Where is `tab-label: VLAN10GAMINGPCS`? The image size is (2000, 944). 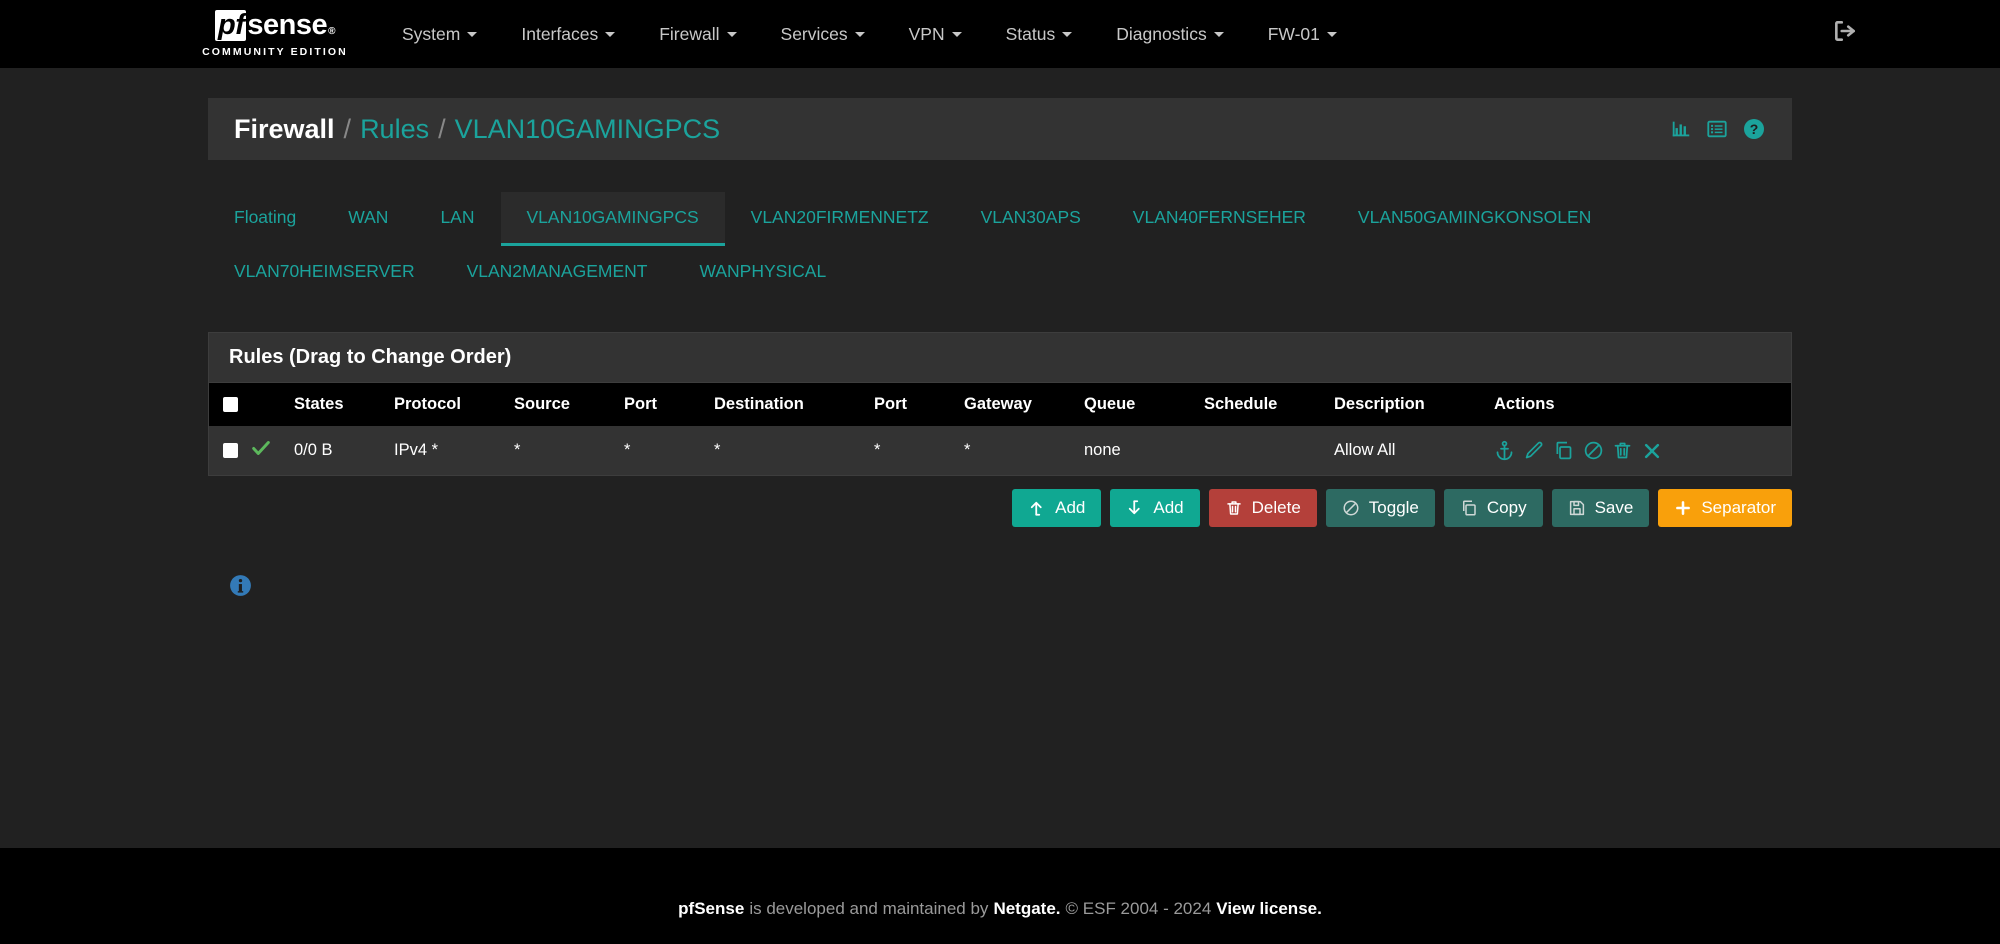 tab-label: VLAN10GAMINGPCS is located at coordinates (612, 217).